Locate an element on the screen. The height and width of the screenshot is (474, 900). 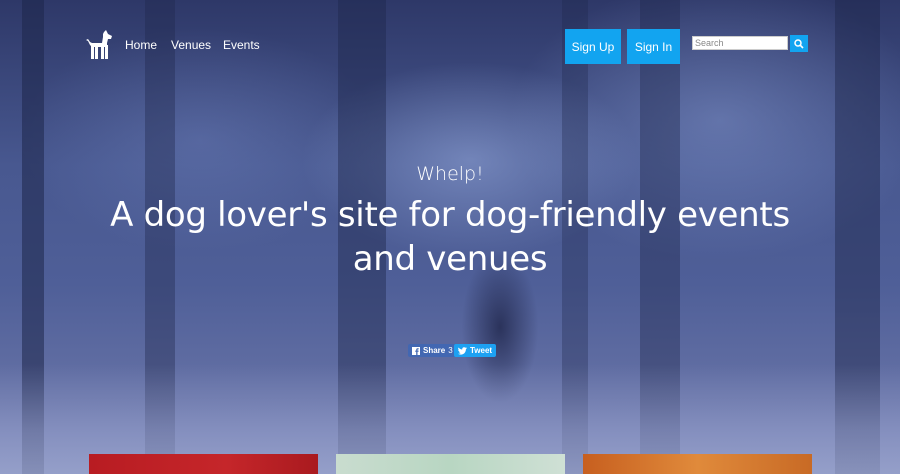
event-card-image is located at coordinates (697, 464).